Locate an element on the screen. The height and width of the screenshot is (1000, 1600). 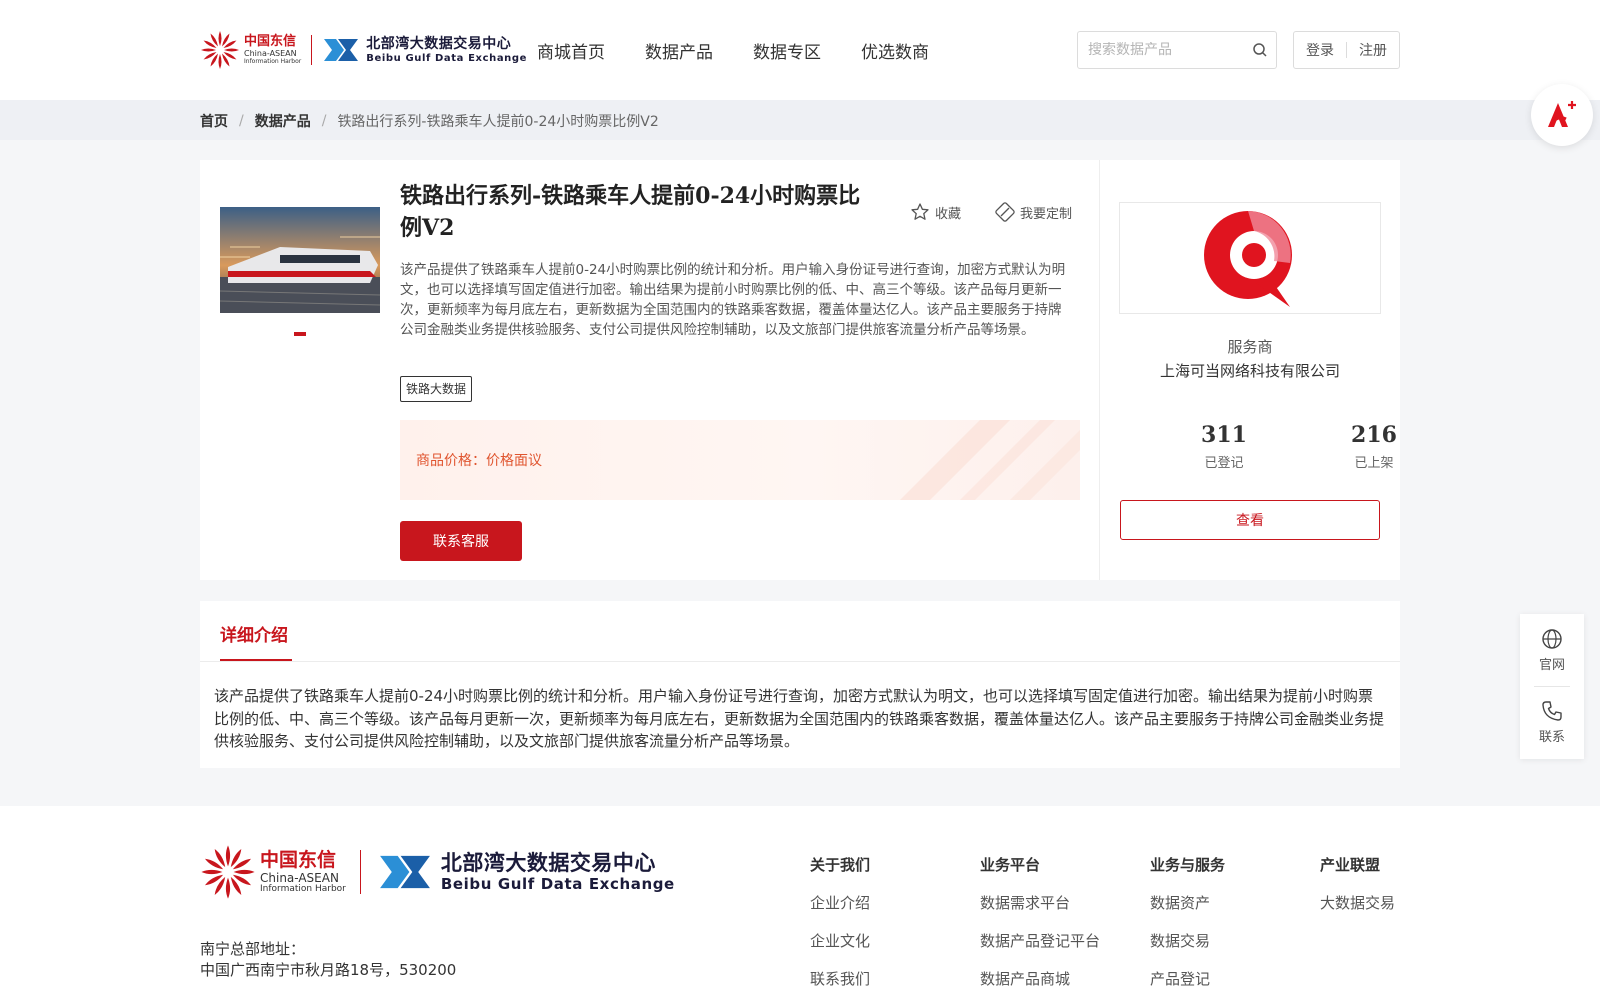
footer-link: 数据交易 is located at coordinates (1187, 940).